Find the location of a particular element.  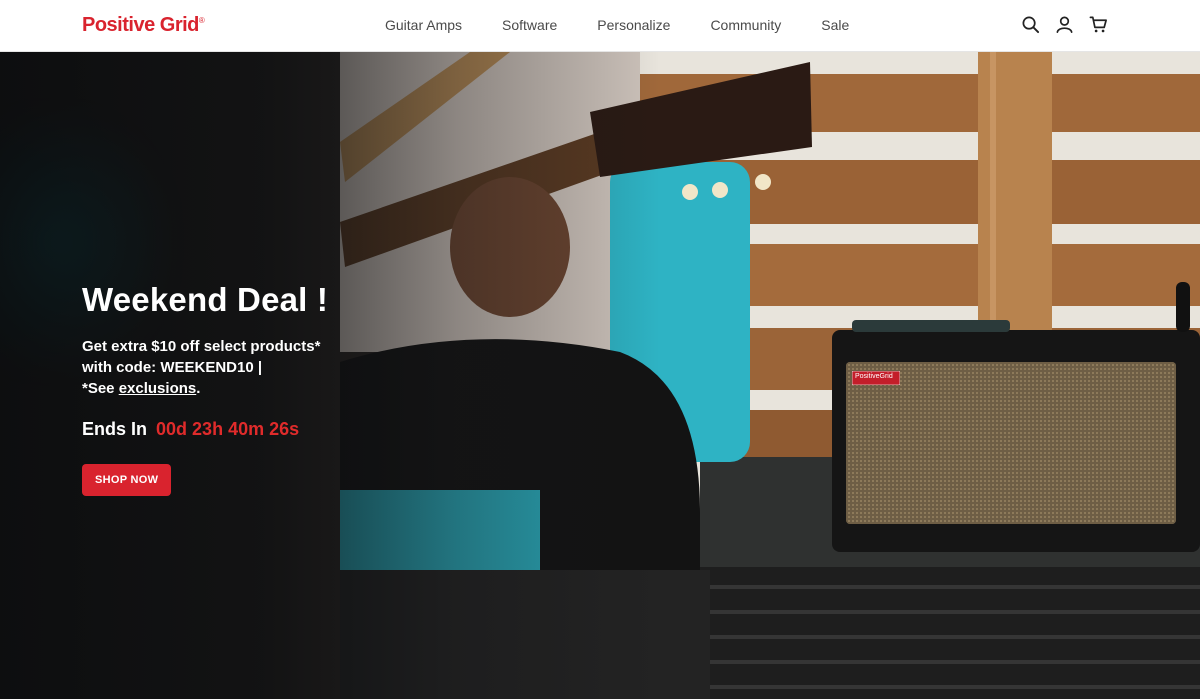

logo-text: Positive Grid is located at coordinates (140, 25).